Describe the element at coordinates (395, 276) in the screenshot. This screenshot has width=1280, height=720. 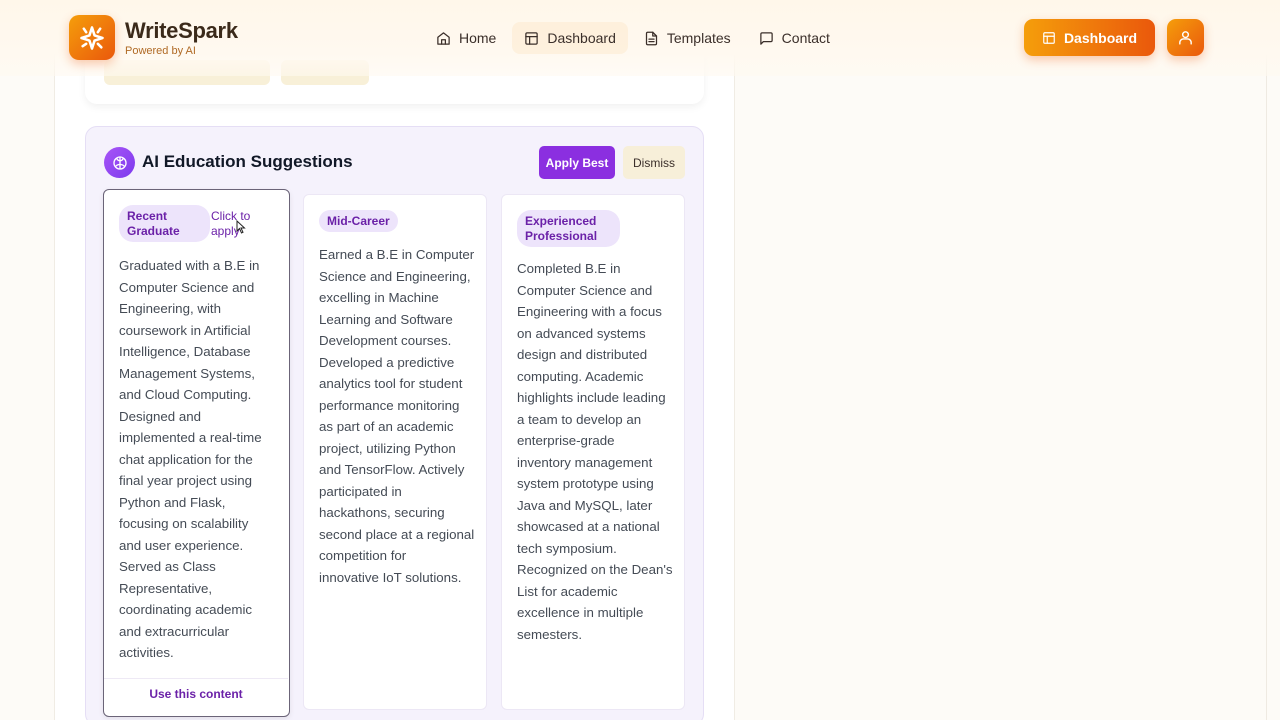
I see `text-line: Science and Engineering,` at that location.